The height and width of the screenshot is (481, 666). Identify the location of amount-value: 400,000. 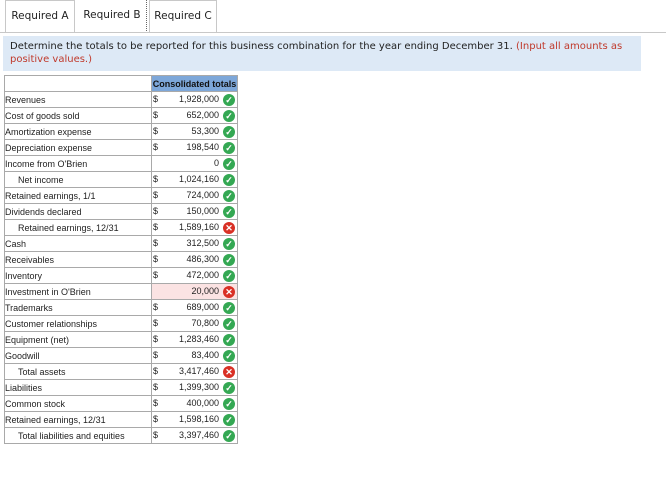
(202, 403).